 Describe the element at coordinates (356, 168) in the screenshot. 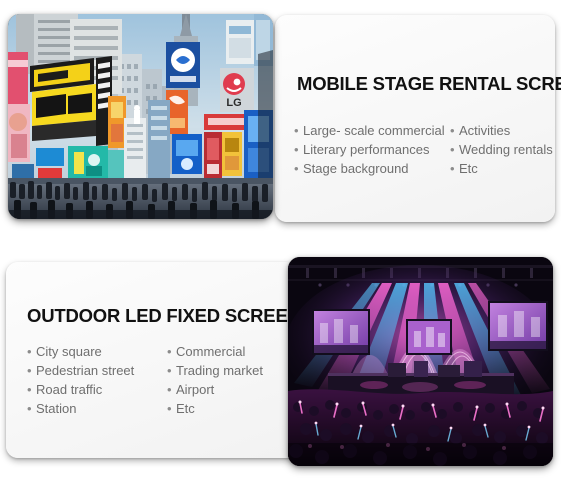

I see `list-item-label: Stage background` at that location.